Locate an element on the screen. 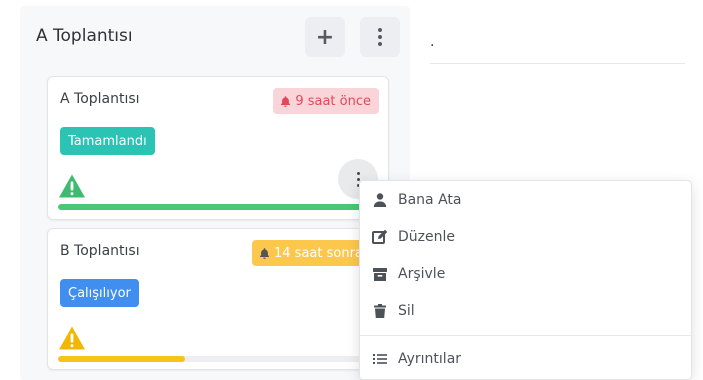 The image size is (703, 380). time-badge-label: 14 saat sonra is located at coordinates (318, 253).